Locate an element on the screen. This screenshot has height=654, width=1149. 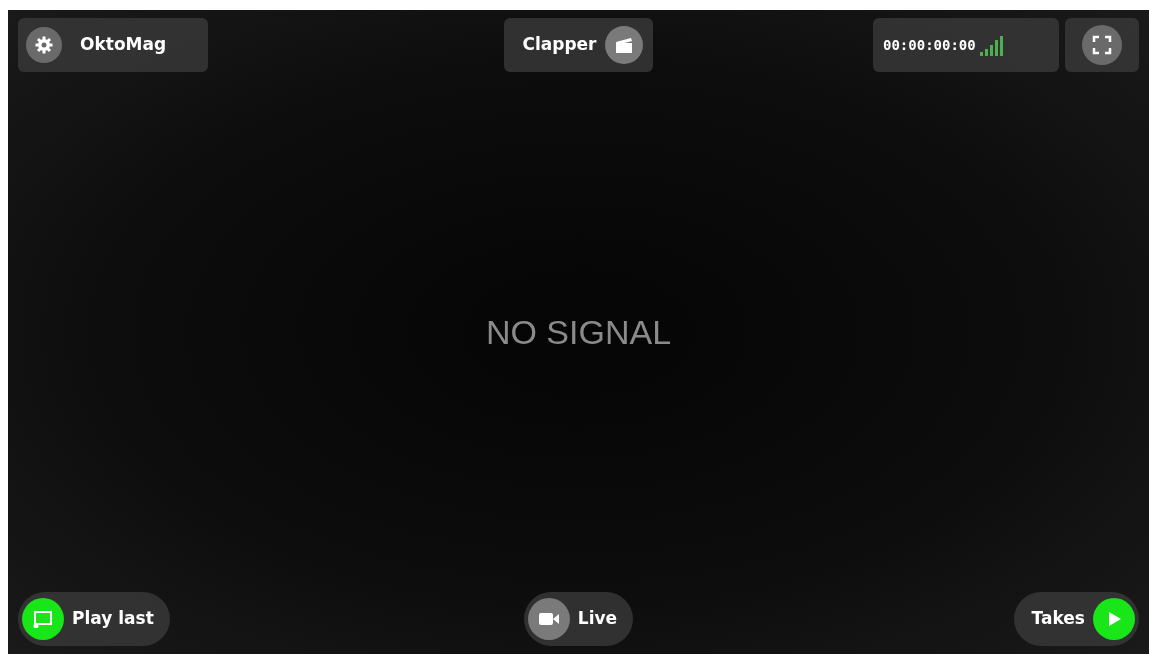
takes-button: Takes is located at coordinates (1076, 619).